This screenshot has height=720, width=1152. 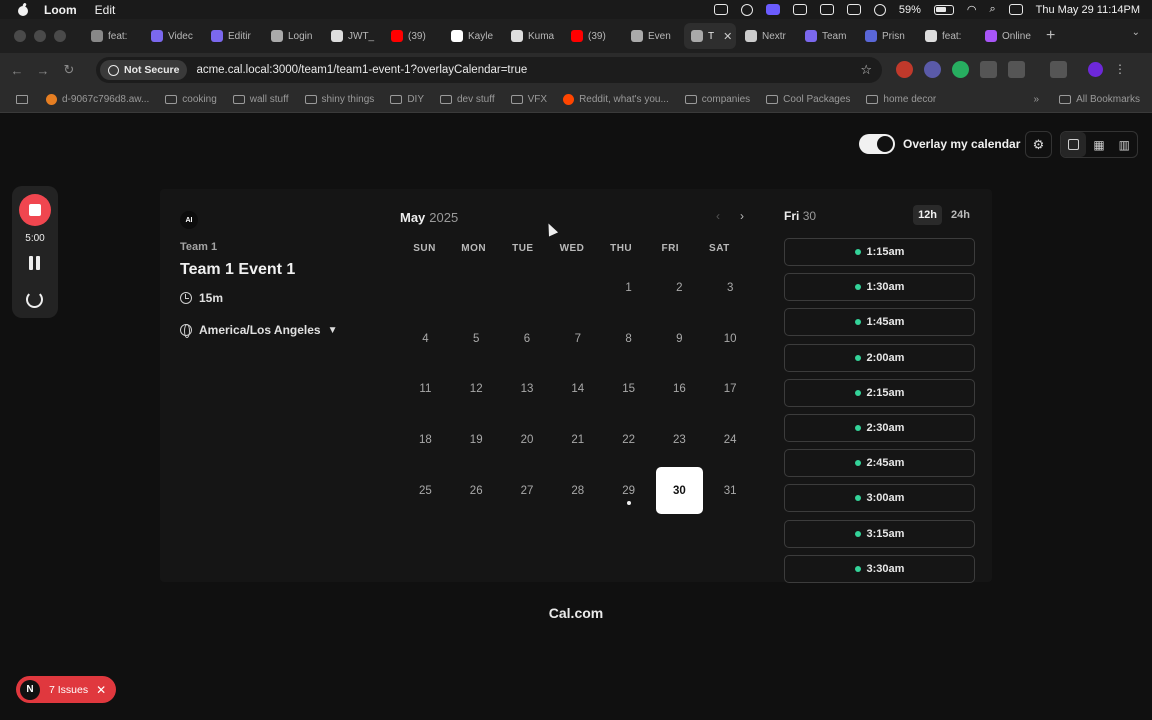 I want to click on calendar-day: 12, so click(x=476, y=389).